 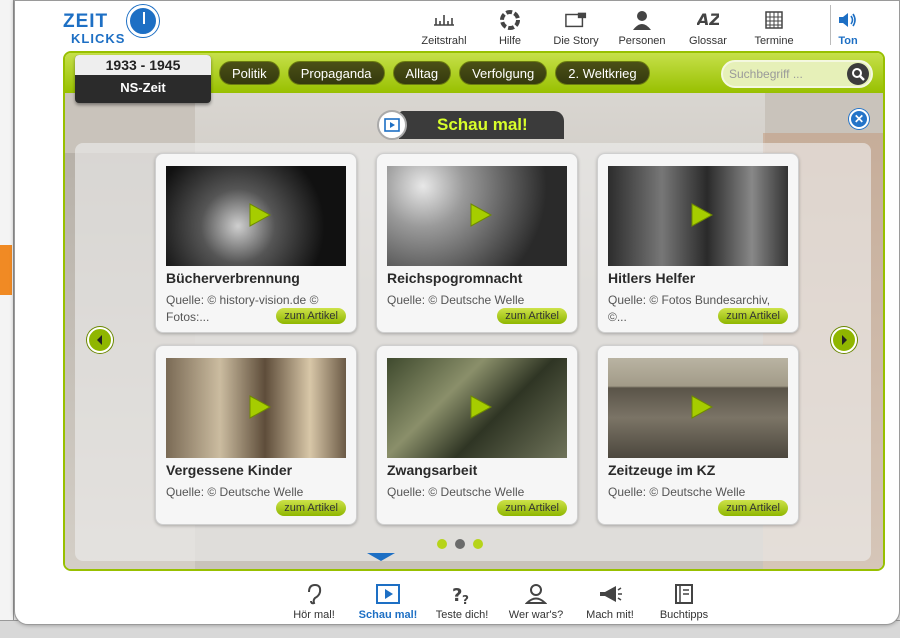 I want to click on nav-personen-label: Personen, so click(x=642, y=41).